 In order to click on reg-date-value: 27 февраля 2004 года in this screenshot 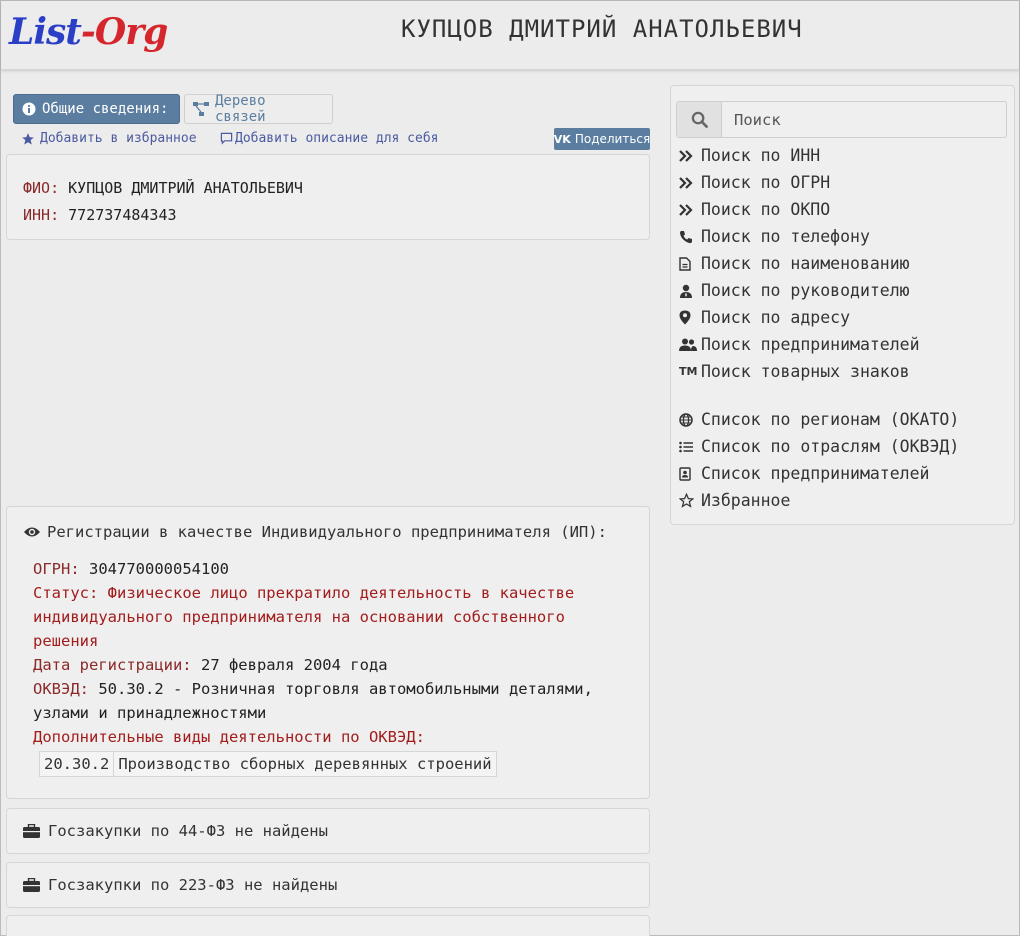, I will do `click(294, 665)`.